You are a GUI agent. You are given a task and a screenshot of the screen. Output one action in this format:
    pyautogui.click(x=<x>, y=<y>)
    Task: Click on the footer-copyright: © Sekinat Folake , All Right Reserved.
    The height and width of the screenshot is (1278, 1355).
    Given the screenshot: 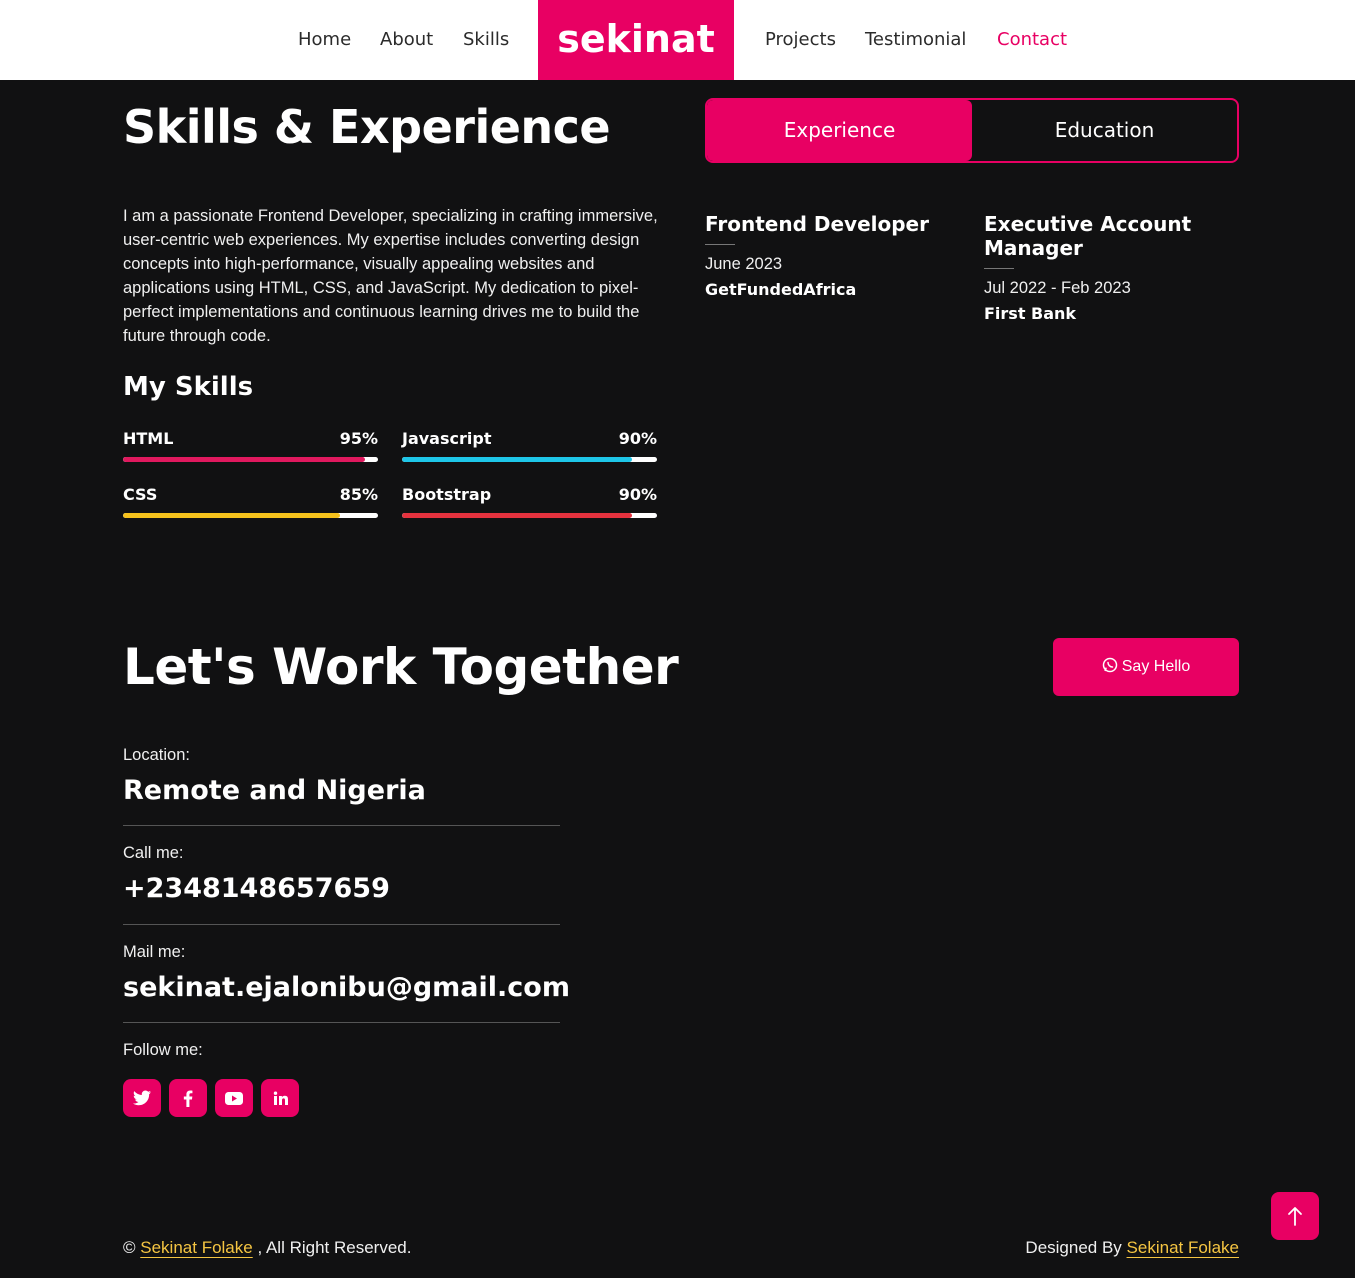 What is the action you would take?
    pyautogui.click(x=267, y=1248)
    